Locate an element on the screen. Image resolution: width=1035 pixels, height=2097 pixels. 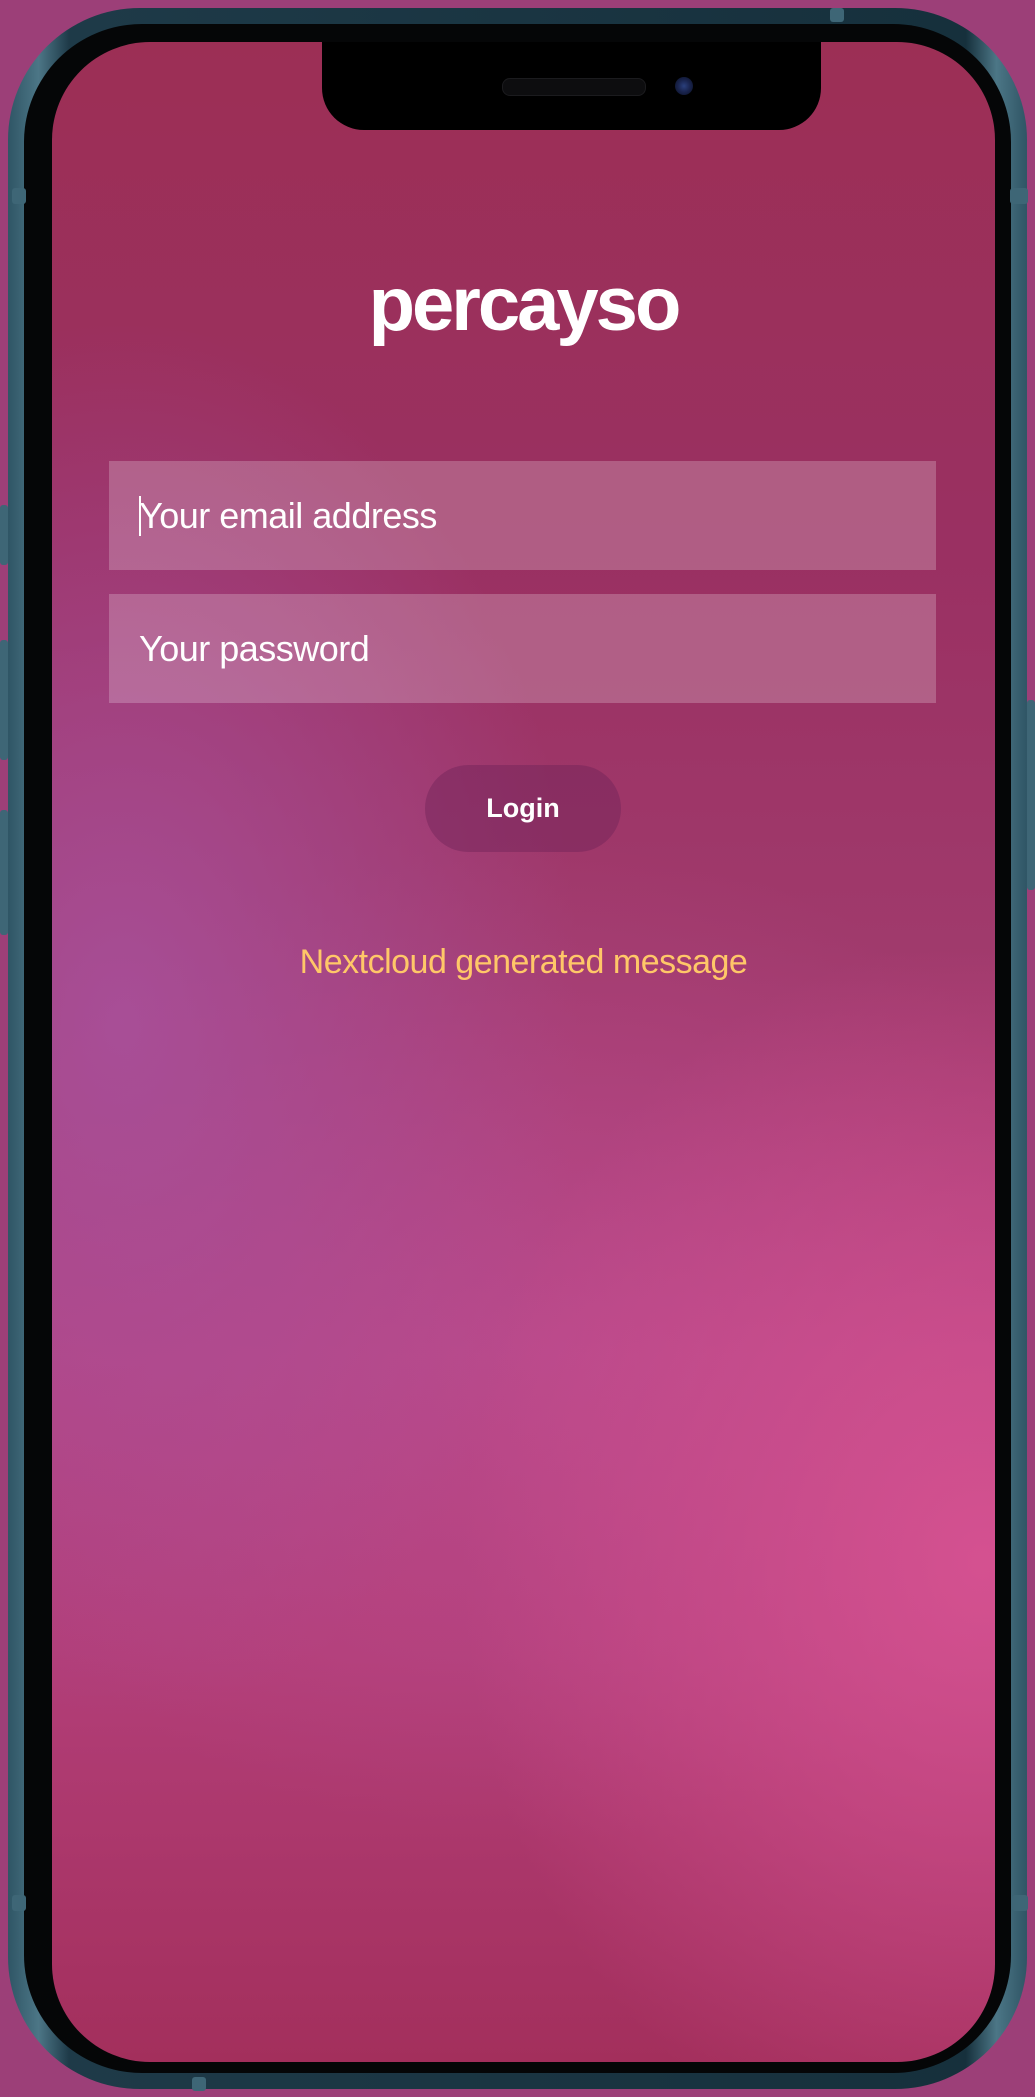
app-logo: percayso is located at coordinates (525, 304).